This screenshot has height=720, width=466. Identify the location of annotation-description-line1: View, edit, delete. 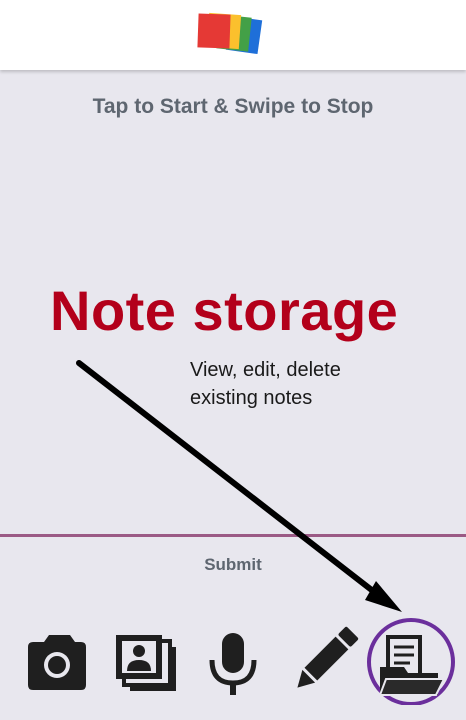
(265, 370).